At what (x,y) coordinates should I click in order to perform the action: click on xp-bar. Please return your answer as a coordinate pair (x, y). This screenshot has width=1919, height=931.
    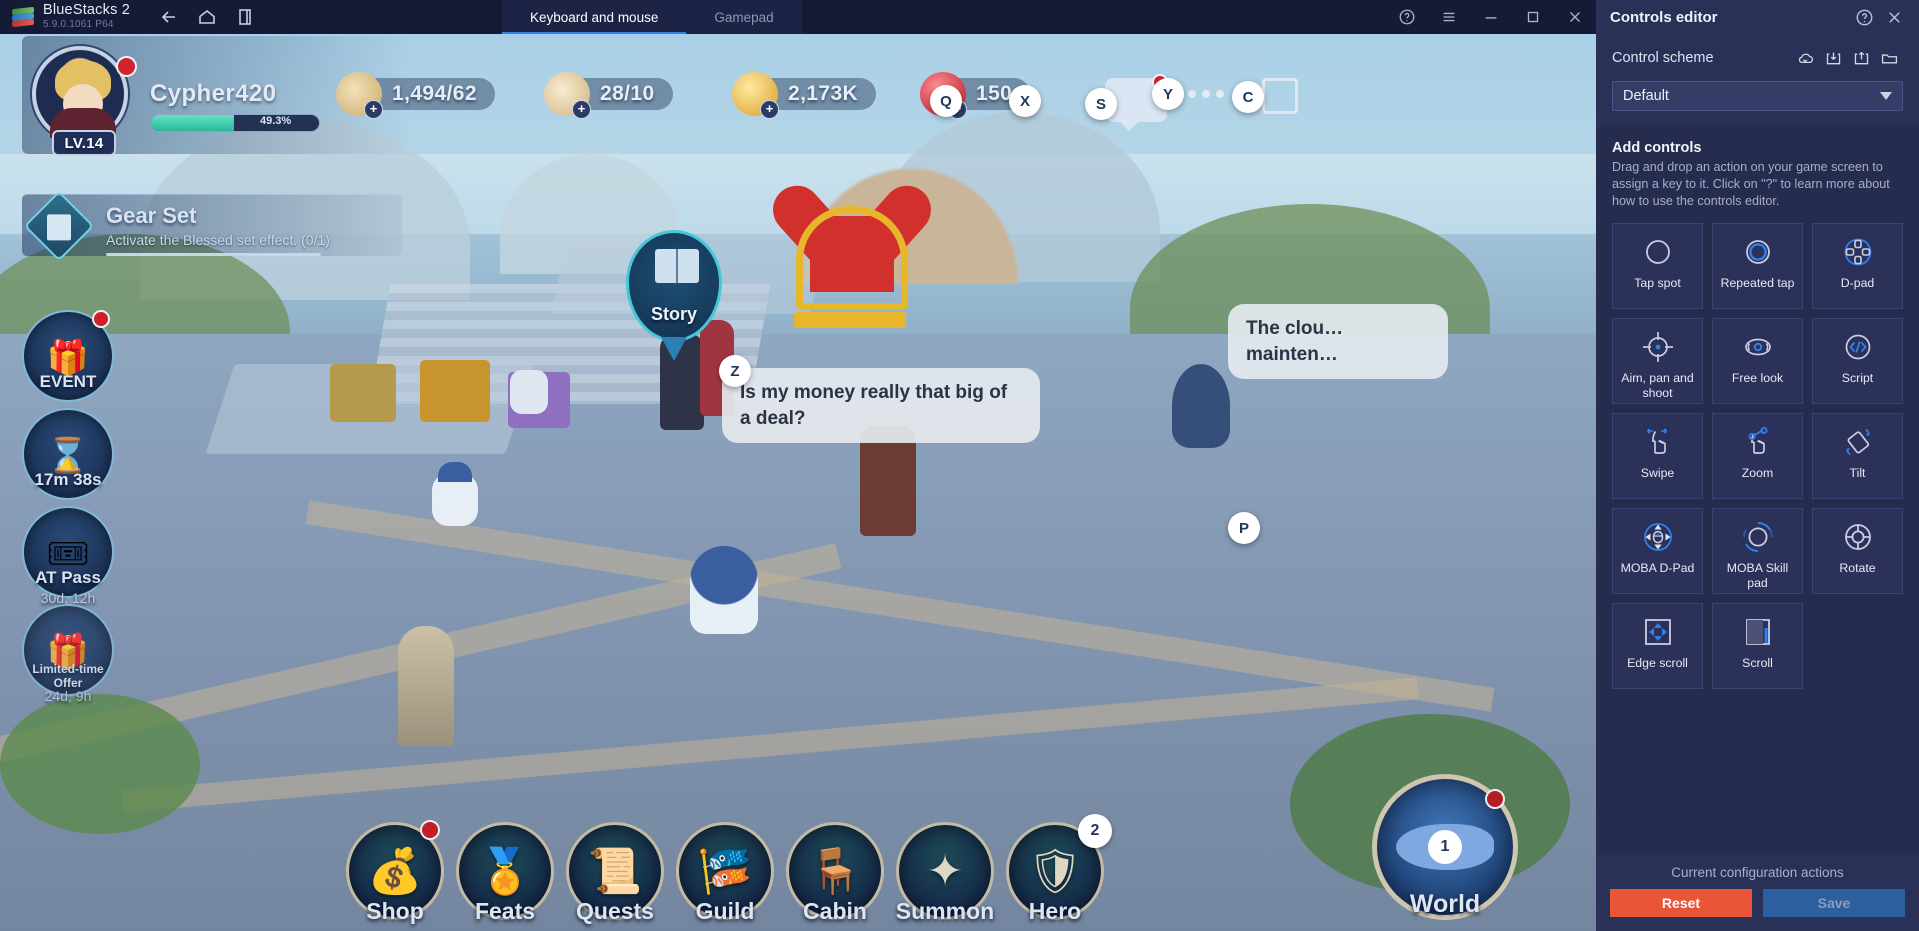
    Looking at the image, I should click on (235, 123).